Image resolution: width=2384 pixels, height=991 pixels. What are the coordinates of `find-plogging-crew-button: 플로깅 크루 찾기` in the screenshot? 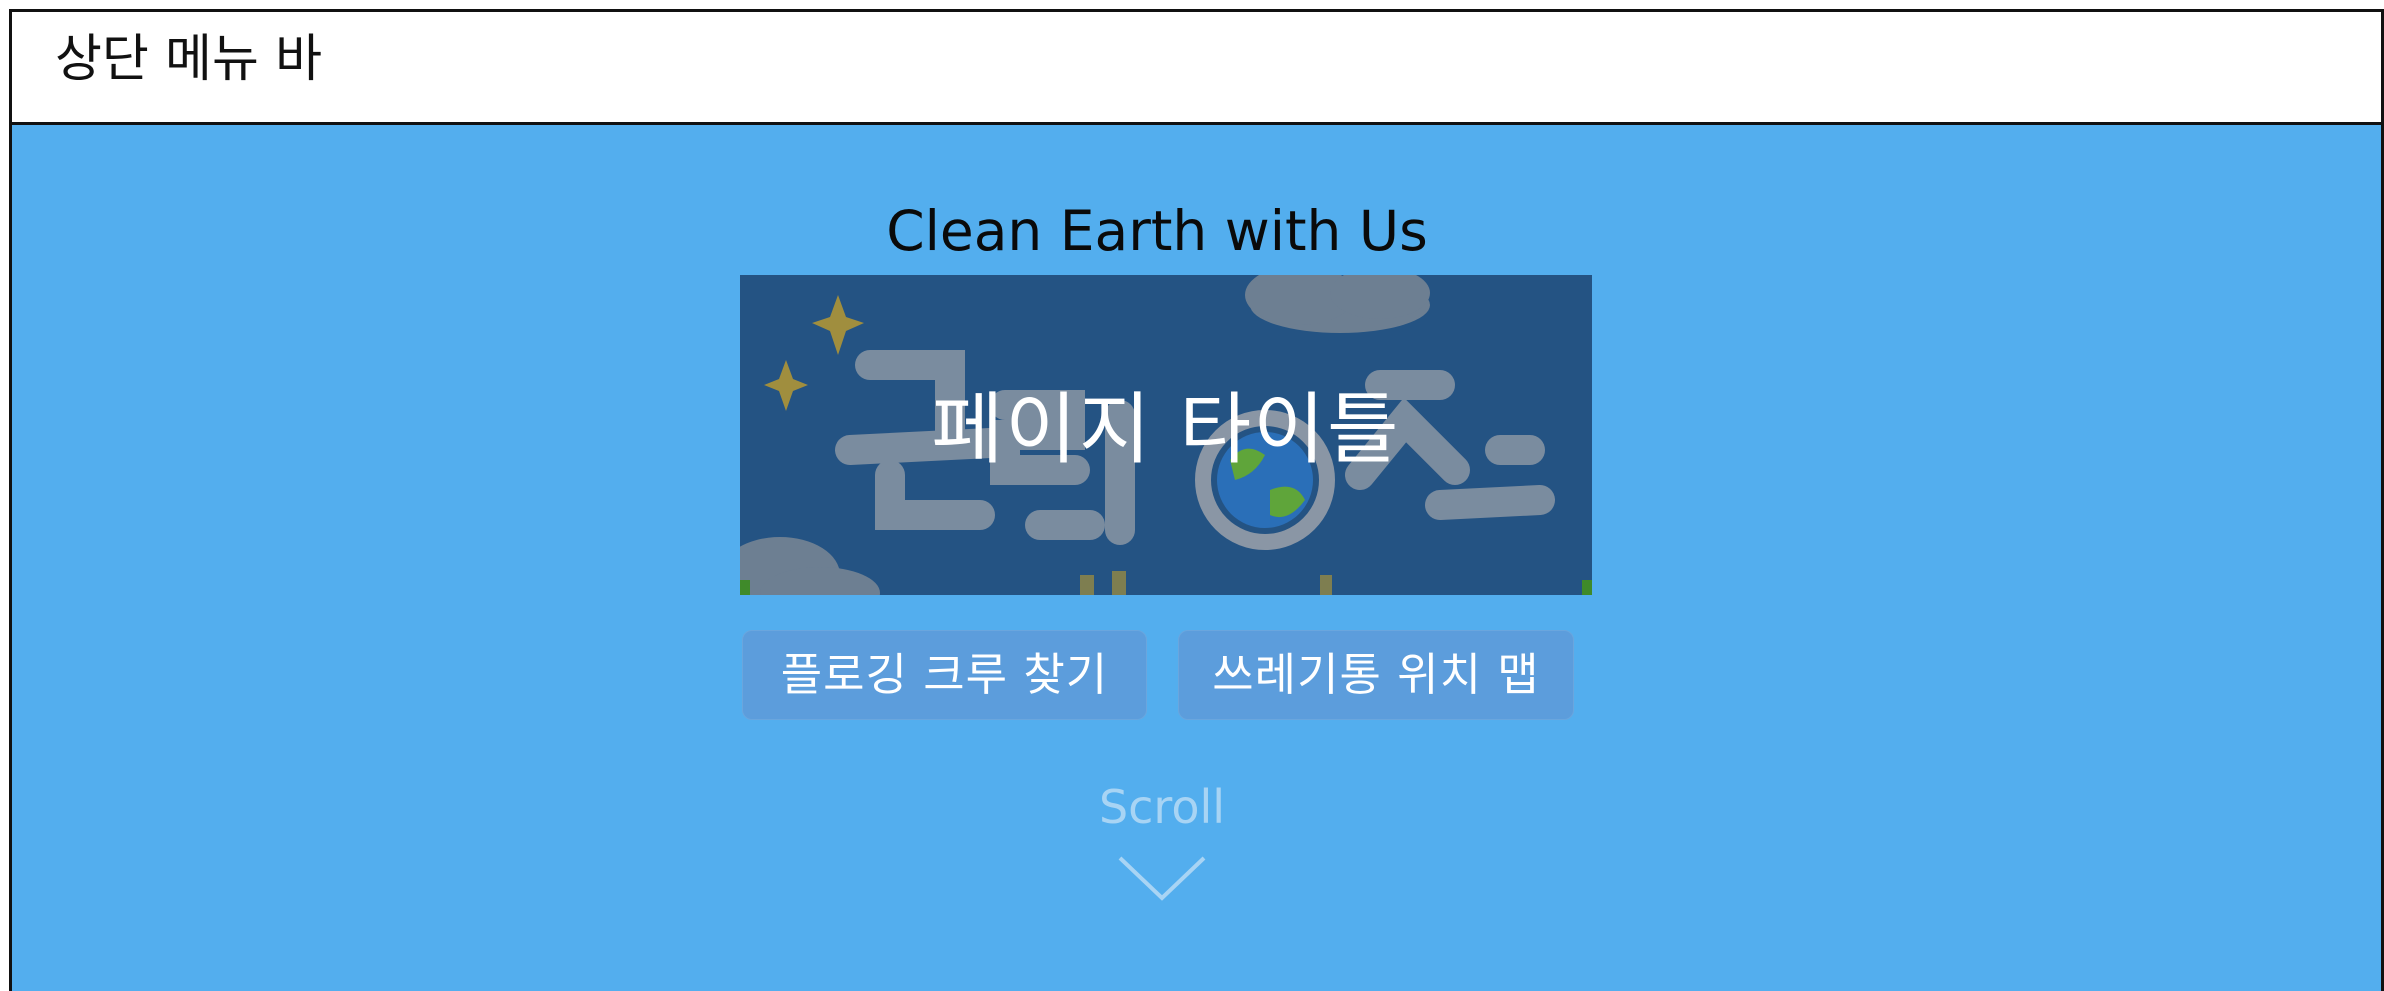 It's located at (944, 675).